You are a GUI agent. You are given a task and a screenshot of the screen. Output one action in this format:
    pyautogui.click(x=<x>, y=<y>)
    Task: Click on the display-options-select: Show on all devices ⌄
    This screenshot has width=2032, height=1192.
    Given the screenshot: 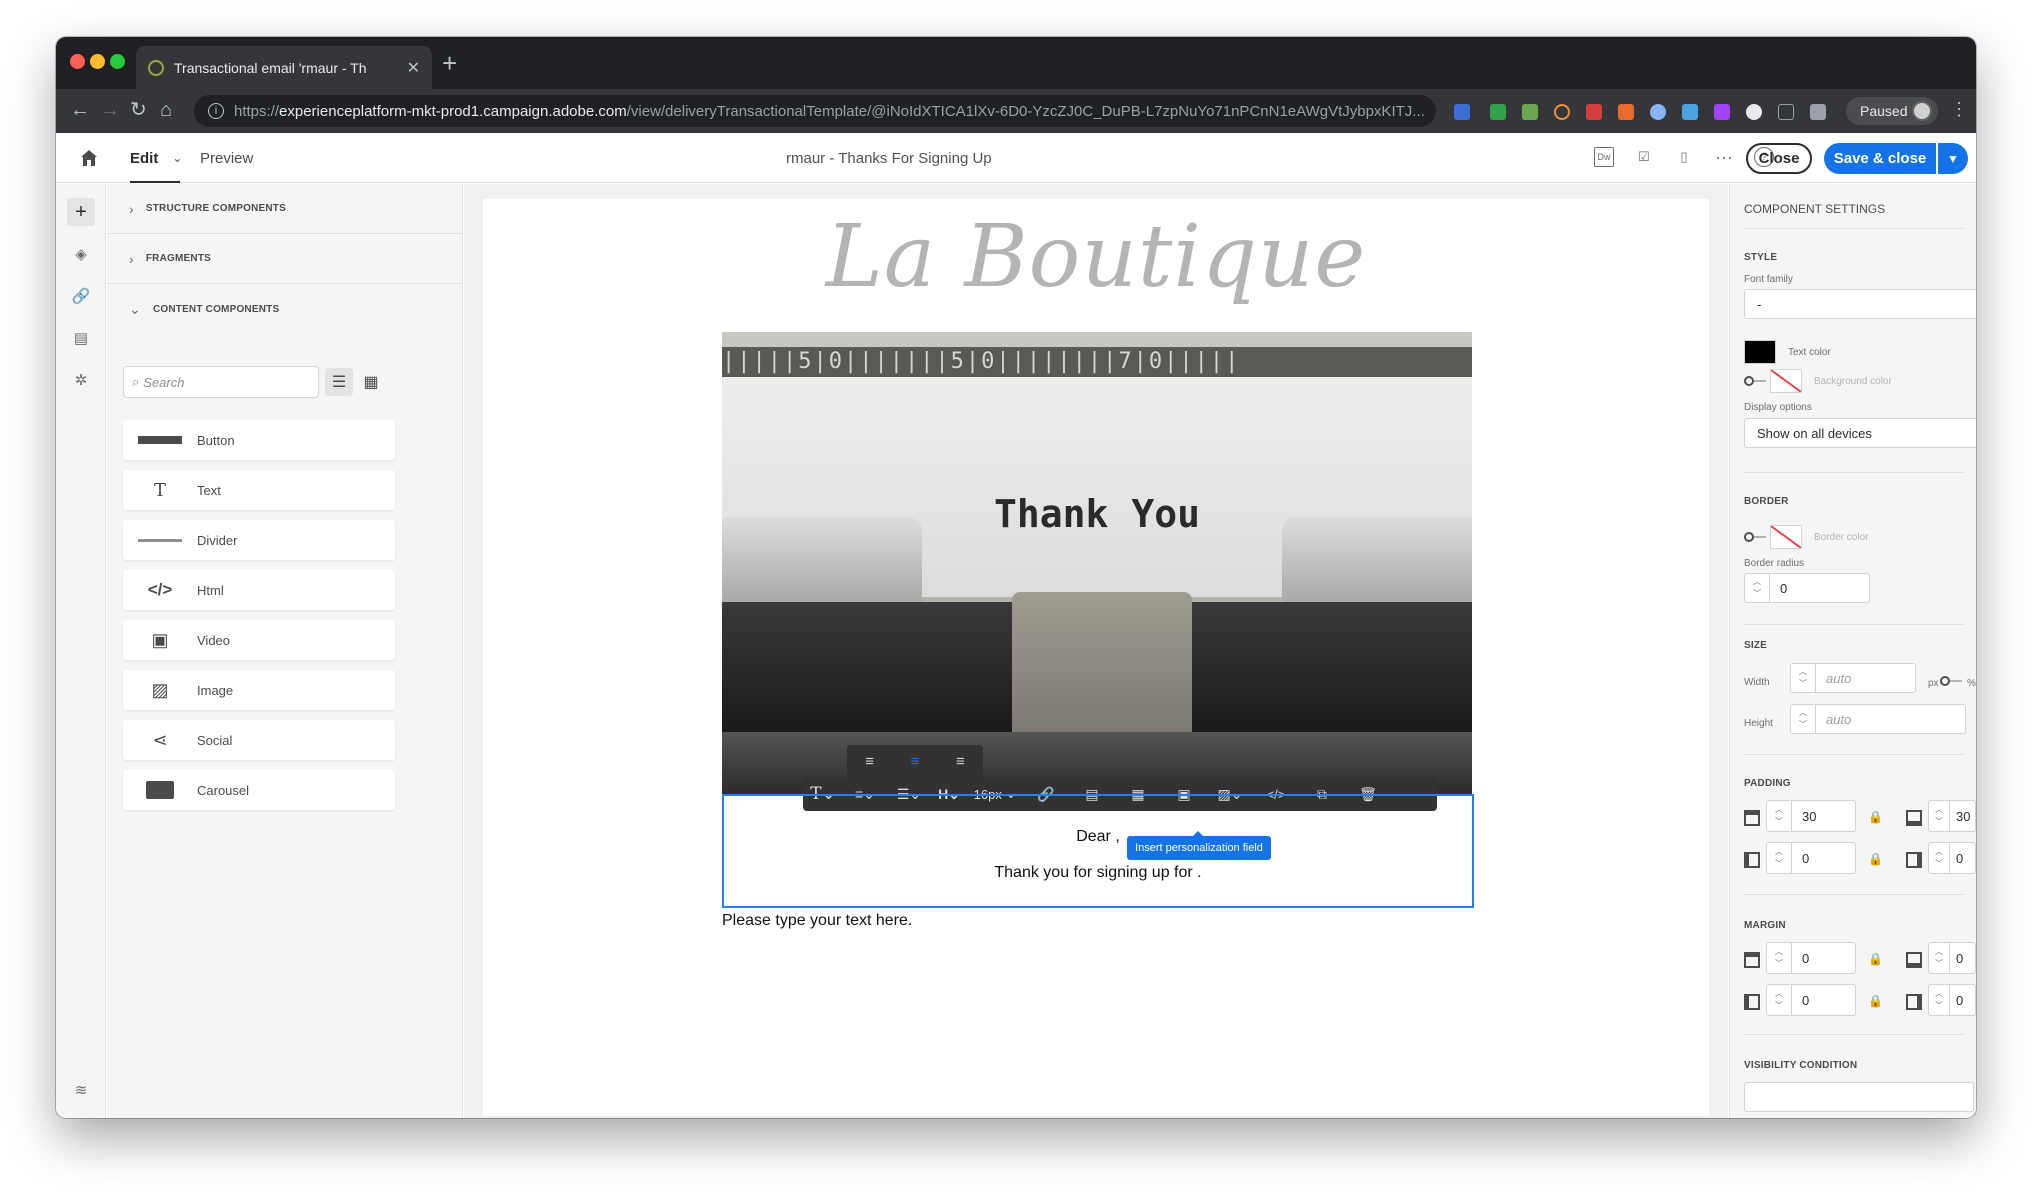 What is the action you would take?
    pyautogui.click(x=1860, y=433)
    